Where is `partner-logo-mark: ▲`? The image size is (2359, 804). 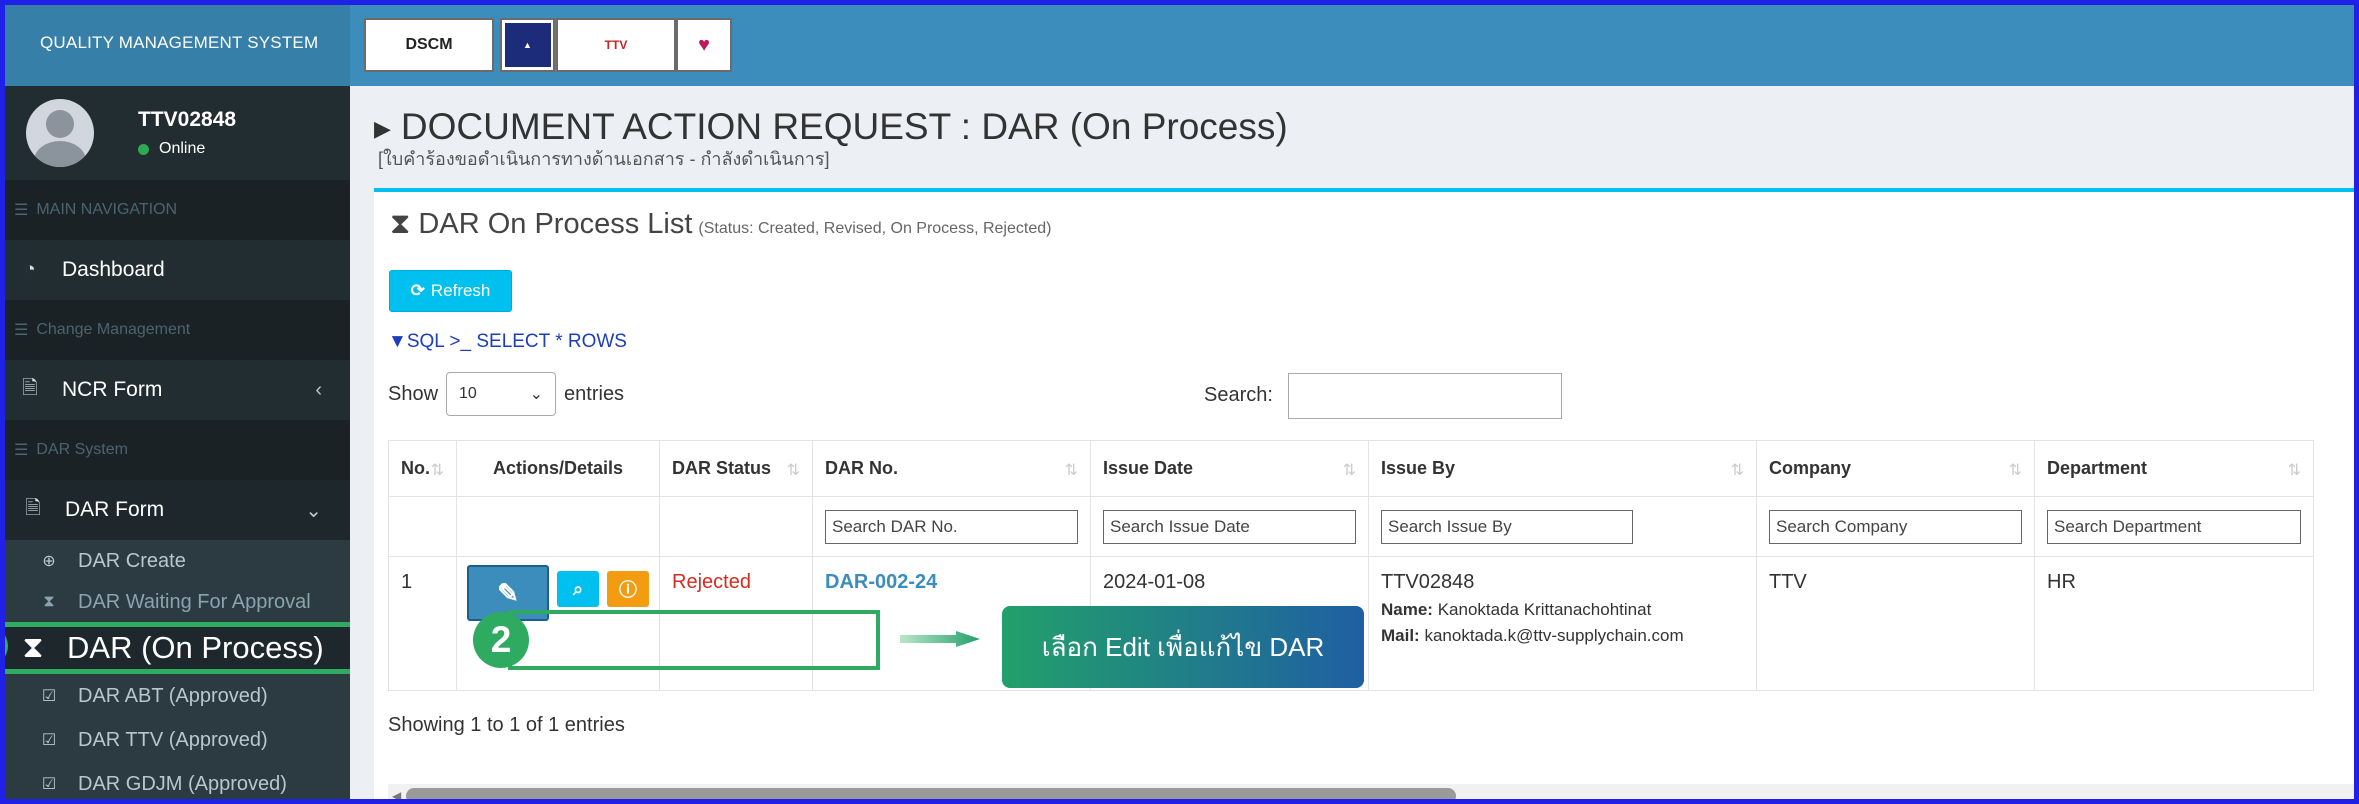 partner-logo-mark: ▲ is located at coordinates (527, 45).